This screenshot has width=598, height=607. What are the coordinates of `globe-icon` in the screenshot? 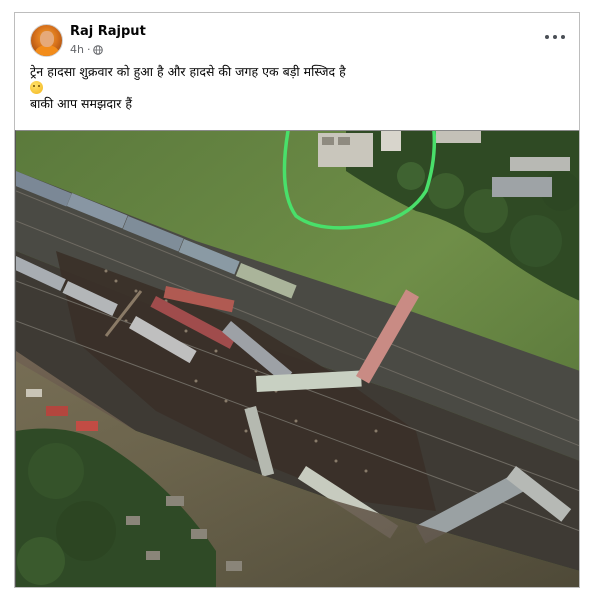 It's located at (98, 49).